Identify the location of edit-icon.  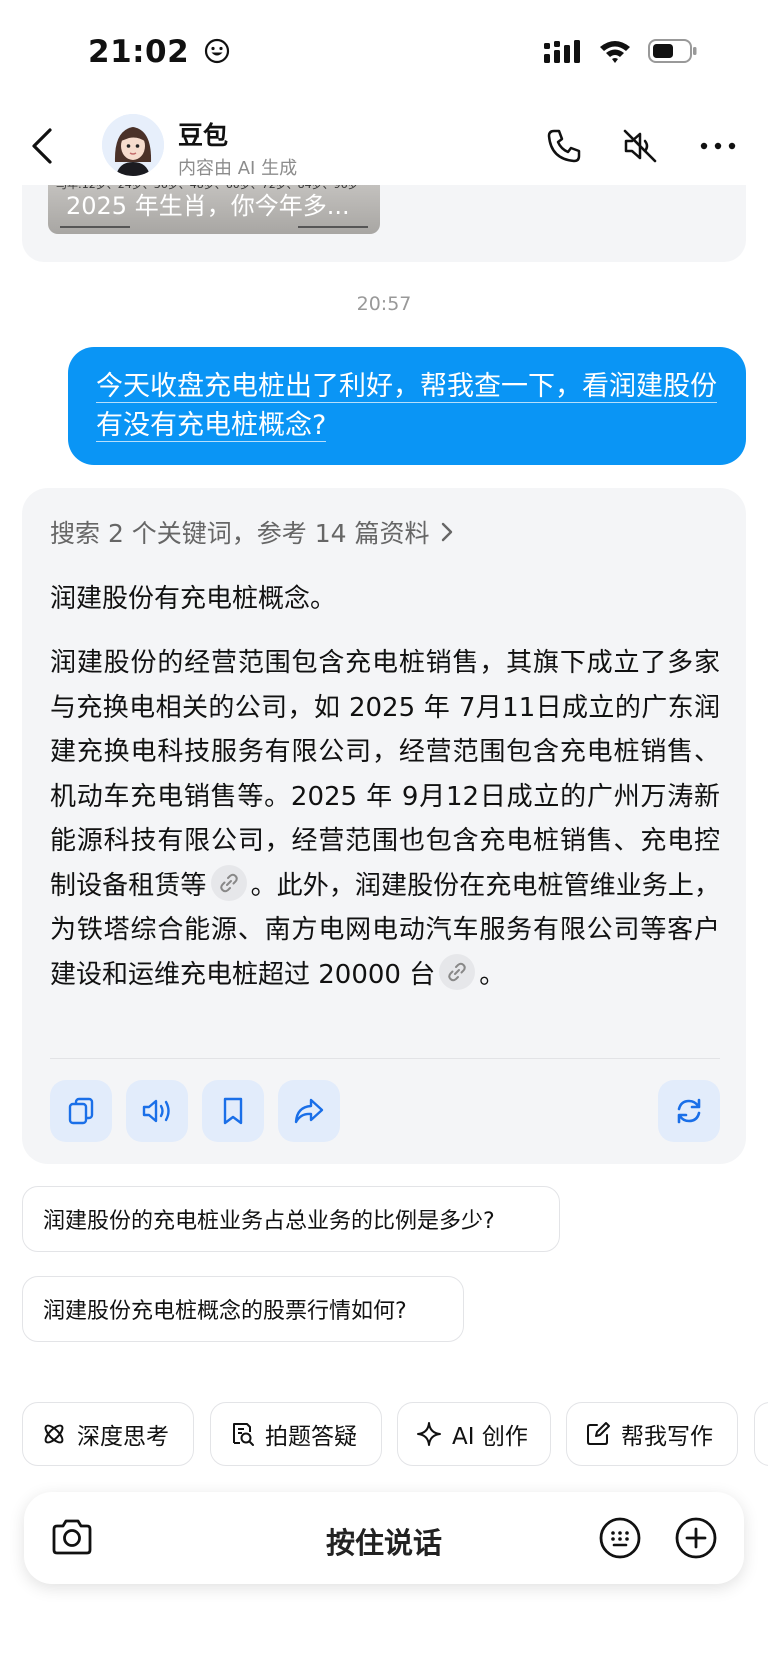
(598, 1433).